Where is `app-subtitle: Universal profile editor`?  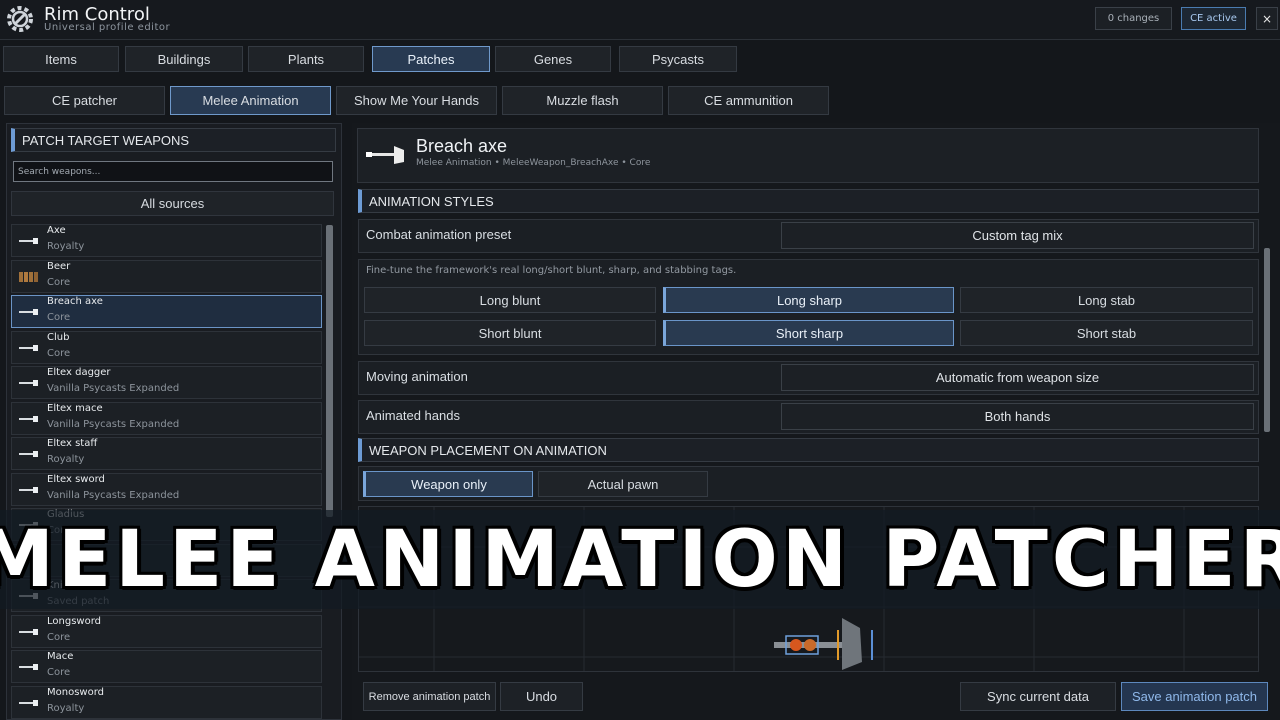 app-subtitle: Universal profile editor is located at coordinates (107, 27).